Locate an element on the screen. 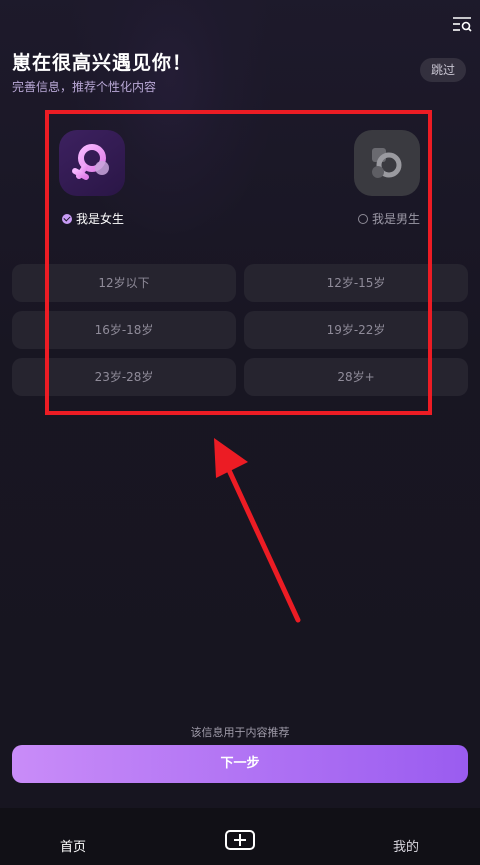 Image resolution: width=480 pixels, height=865 pixels. info-hint: 该信息用于内容推荐 is located at coordinates (240, 732).